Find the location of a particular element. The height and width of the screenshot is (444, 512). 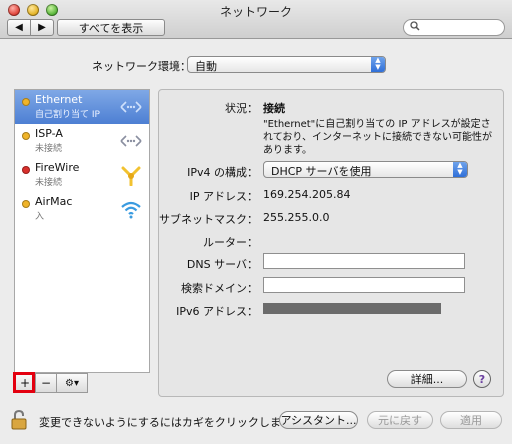

remove-service-button: − is located at coordinates (46, 383).